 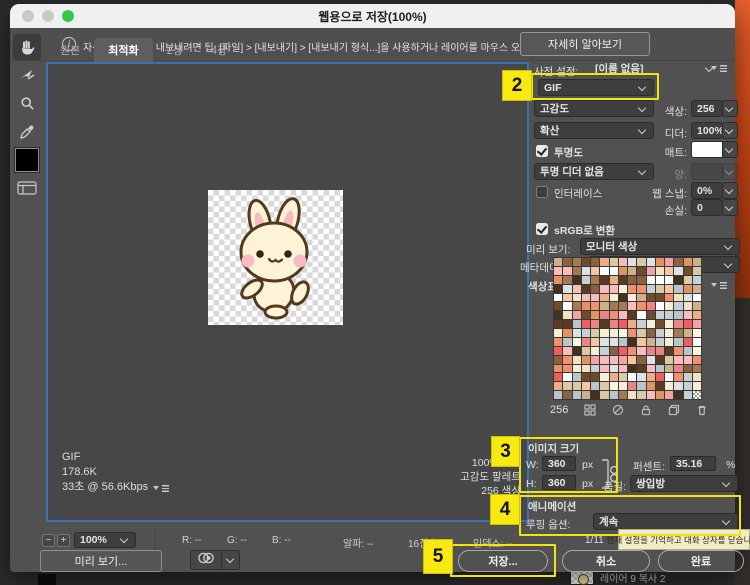 What do you see at coordinates (27, 47) in the screenshot?
I see `hand-tool-button` at bounding box center [27, 47].